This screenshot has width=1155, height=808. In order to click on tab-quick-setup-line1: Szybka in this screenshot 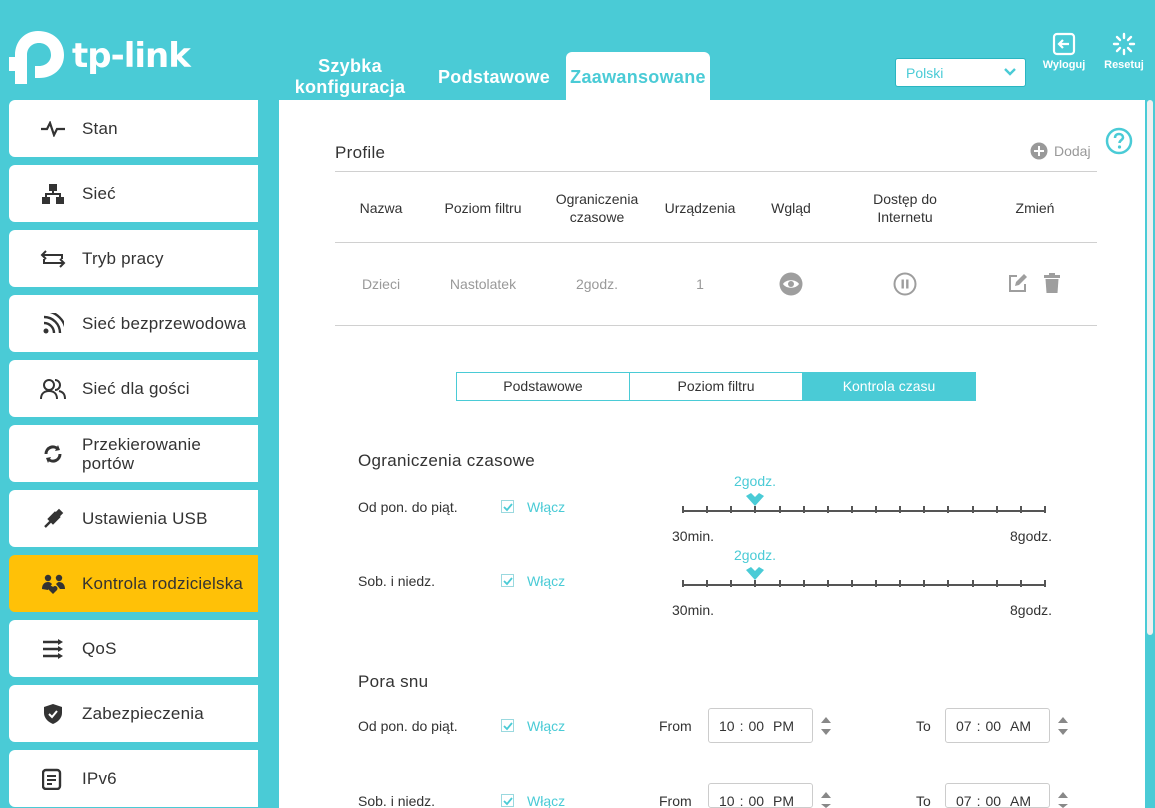, I will do `click(350, 66)`.